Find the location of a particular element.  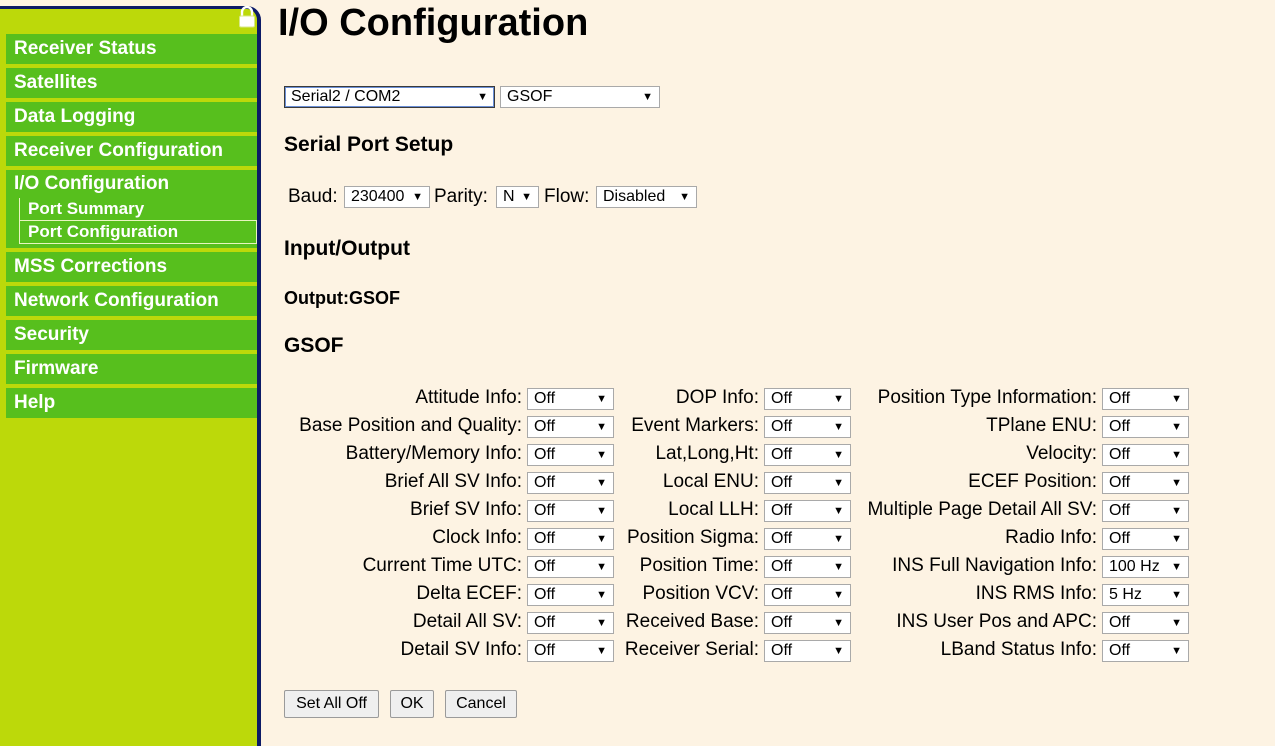

sidebar-item-help: Help is located at coordinates (131, 403).